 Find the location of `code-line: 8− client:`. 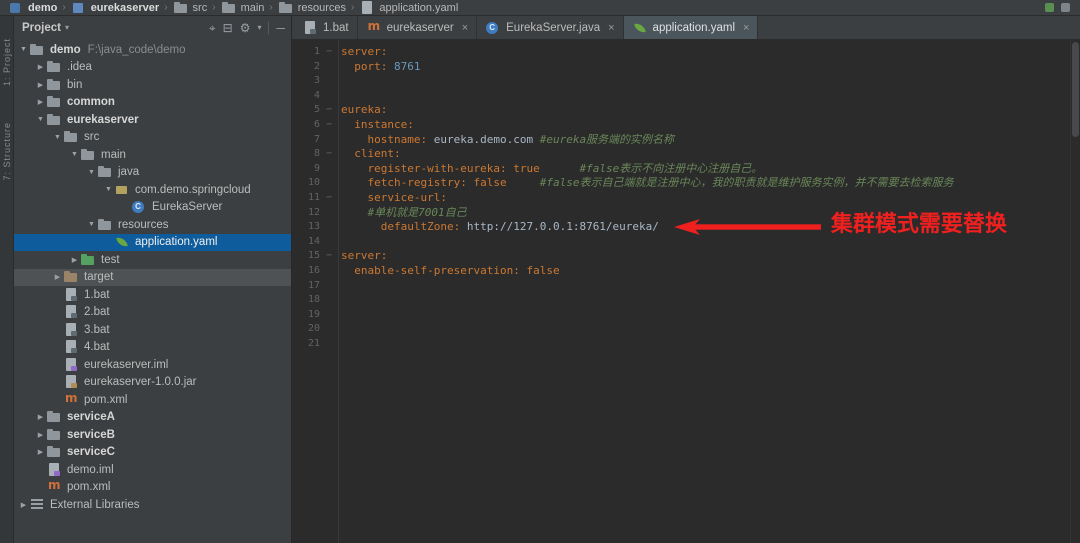

code-line: 8− client: is located at coordinates (681, 154).